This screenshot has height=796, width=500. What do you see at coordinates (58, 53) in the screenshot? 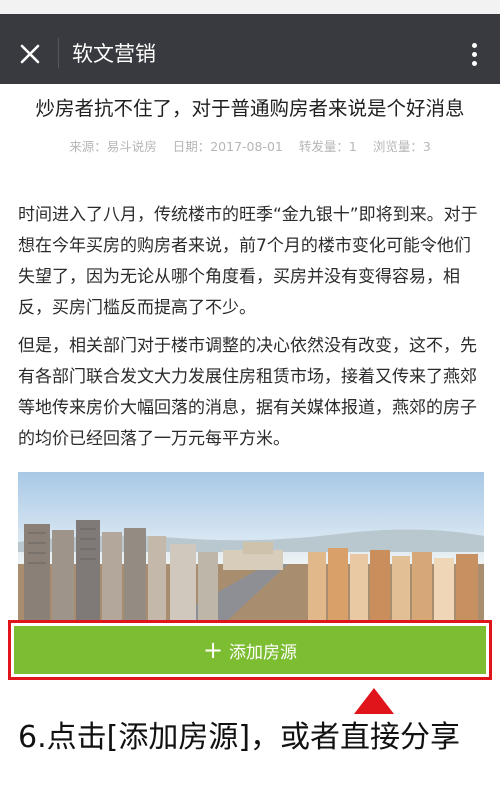
I see `title-divider` at bounding box center [58, 53].